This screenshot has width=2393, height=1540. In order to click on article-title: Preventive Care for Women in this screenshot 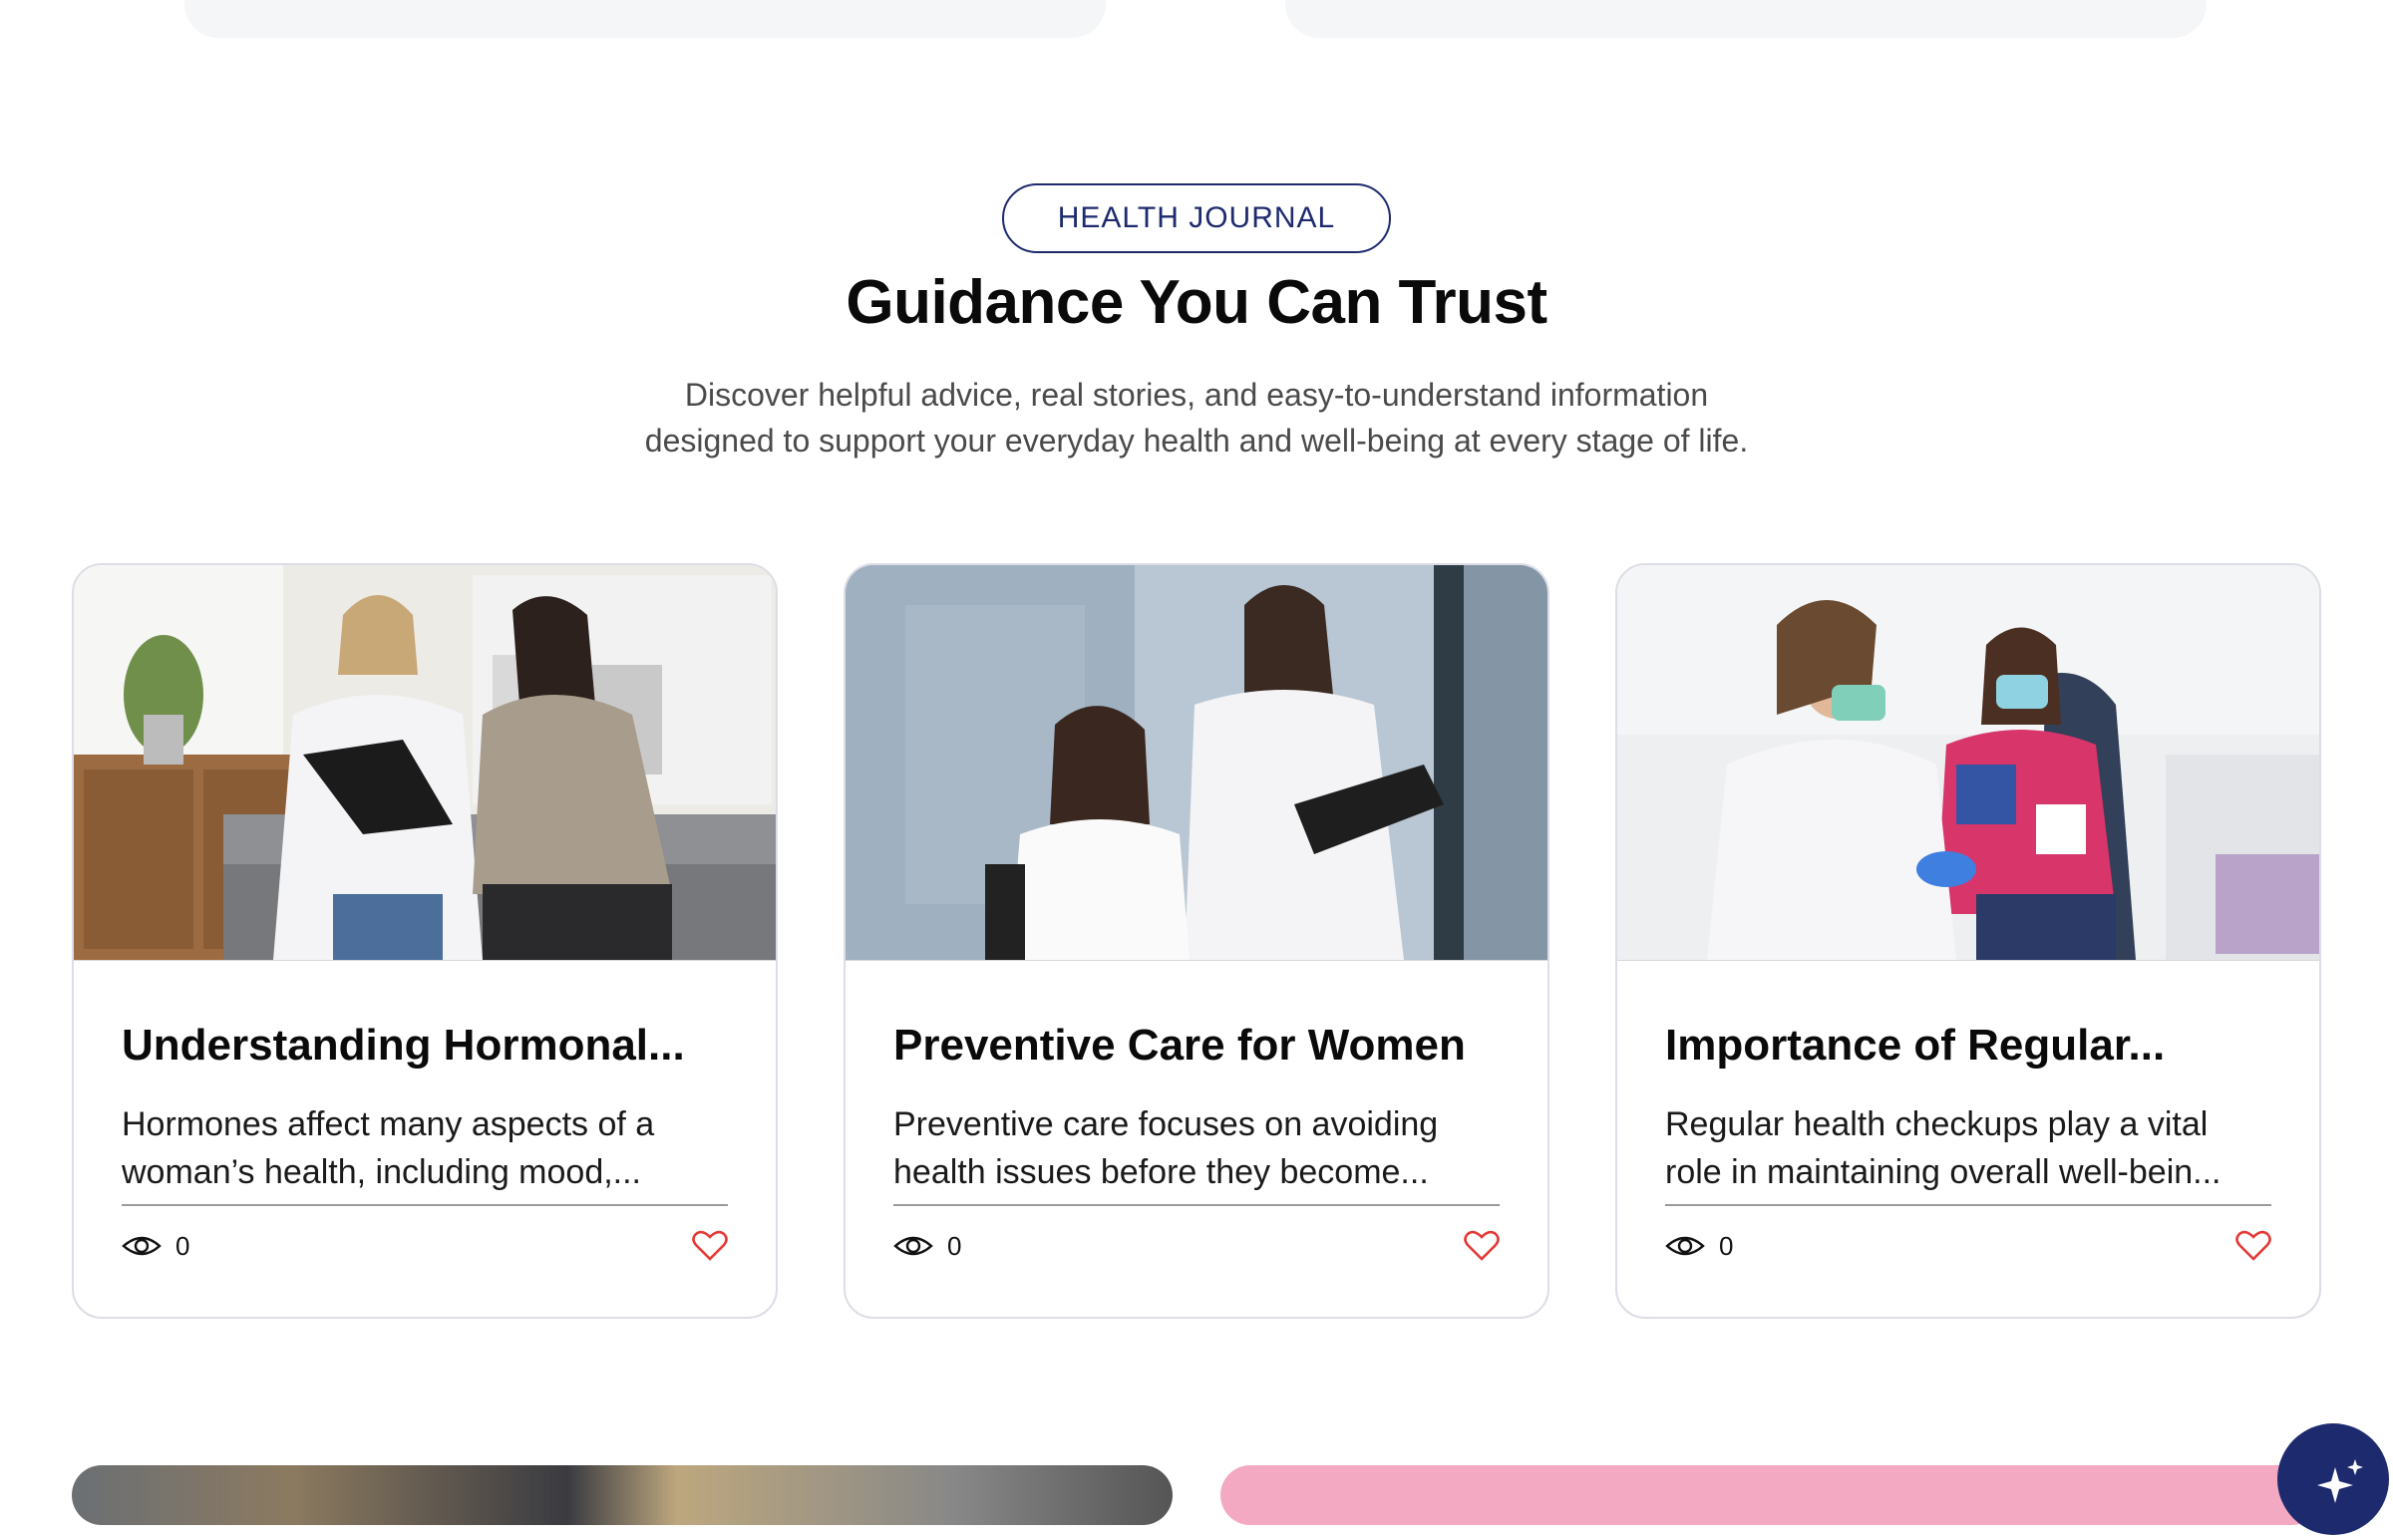, I will do `click(1196, 1046)`.